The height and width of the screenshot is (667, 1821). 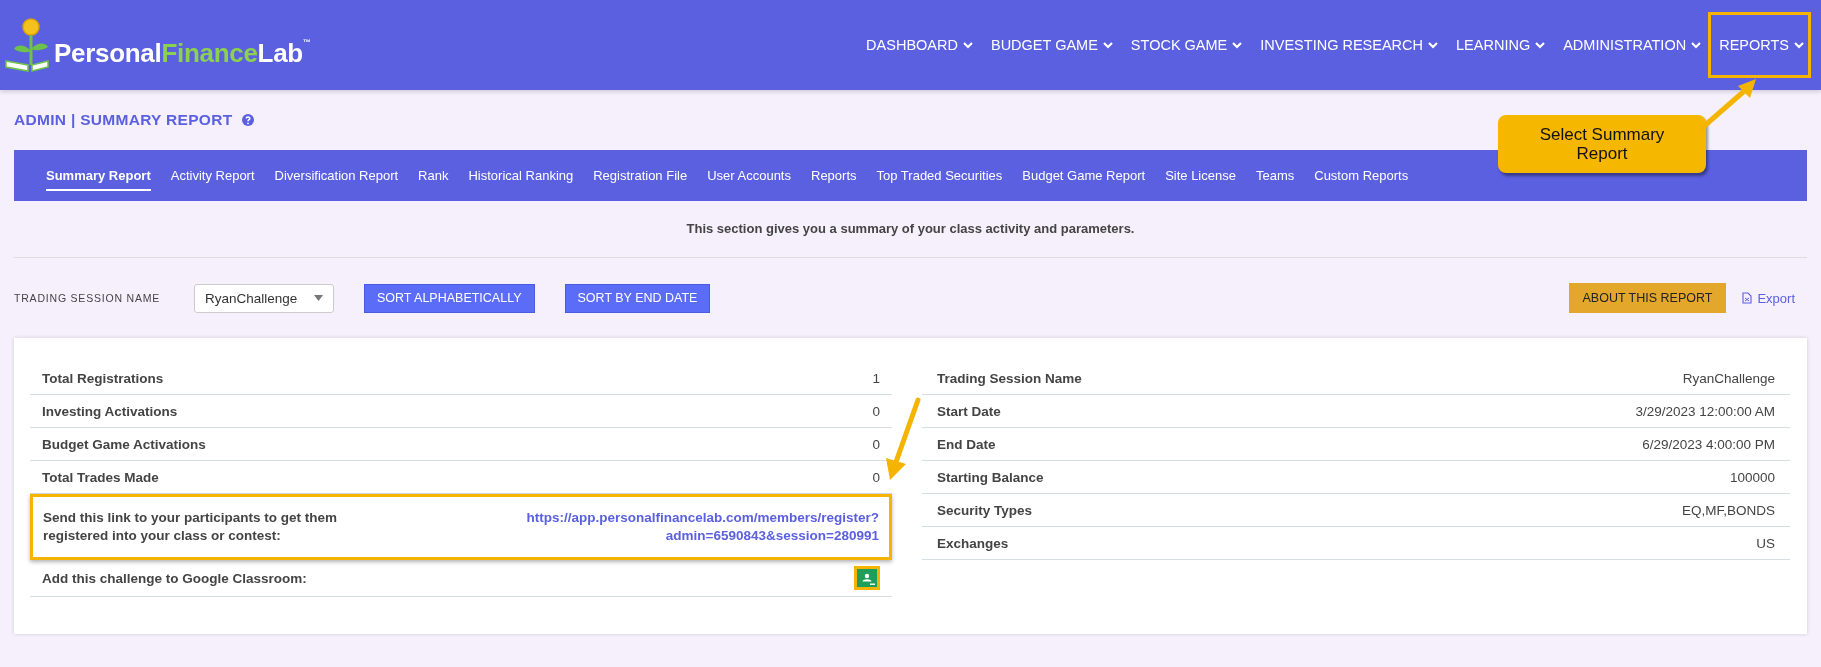 I want to click on page-title: ADMIN | SUMMARY REPORT, so click(x=123, y=120).